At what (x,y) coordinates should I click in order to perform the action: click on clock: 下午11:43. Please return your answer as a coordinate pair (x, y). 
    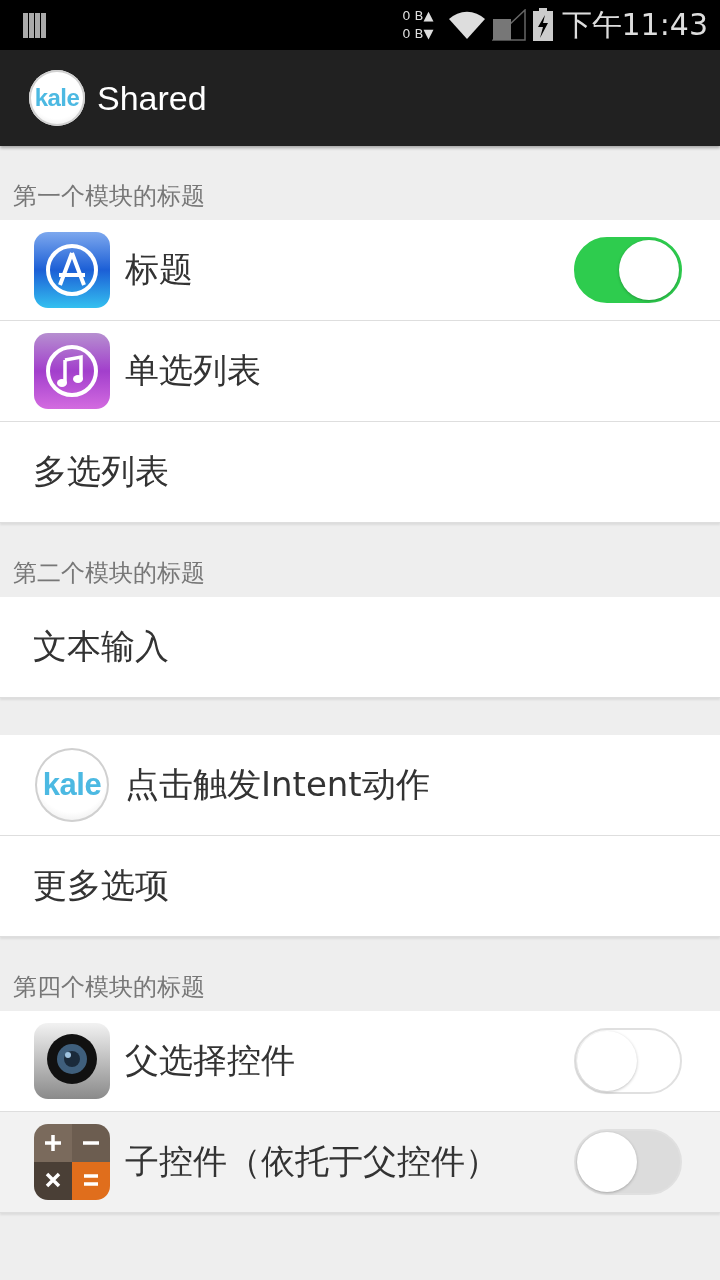
    Looking at the image, I should click on (634, 24).